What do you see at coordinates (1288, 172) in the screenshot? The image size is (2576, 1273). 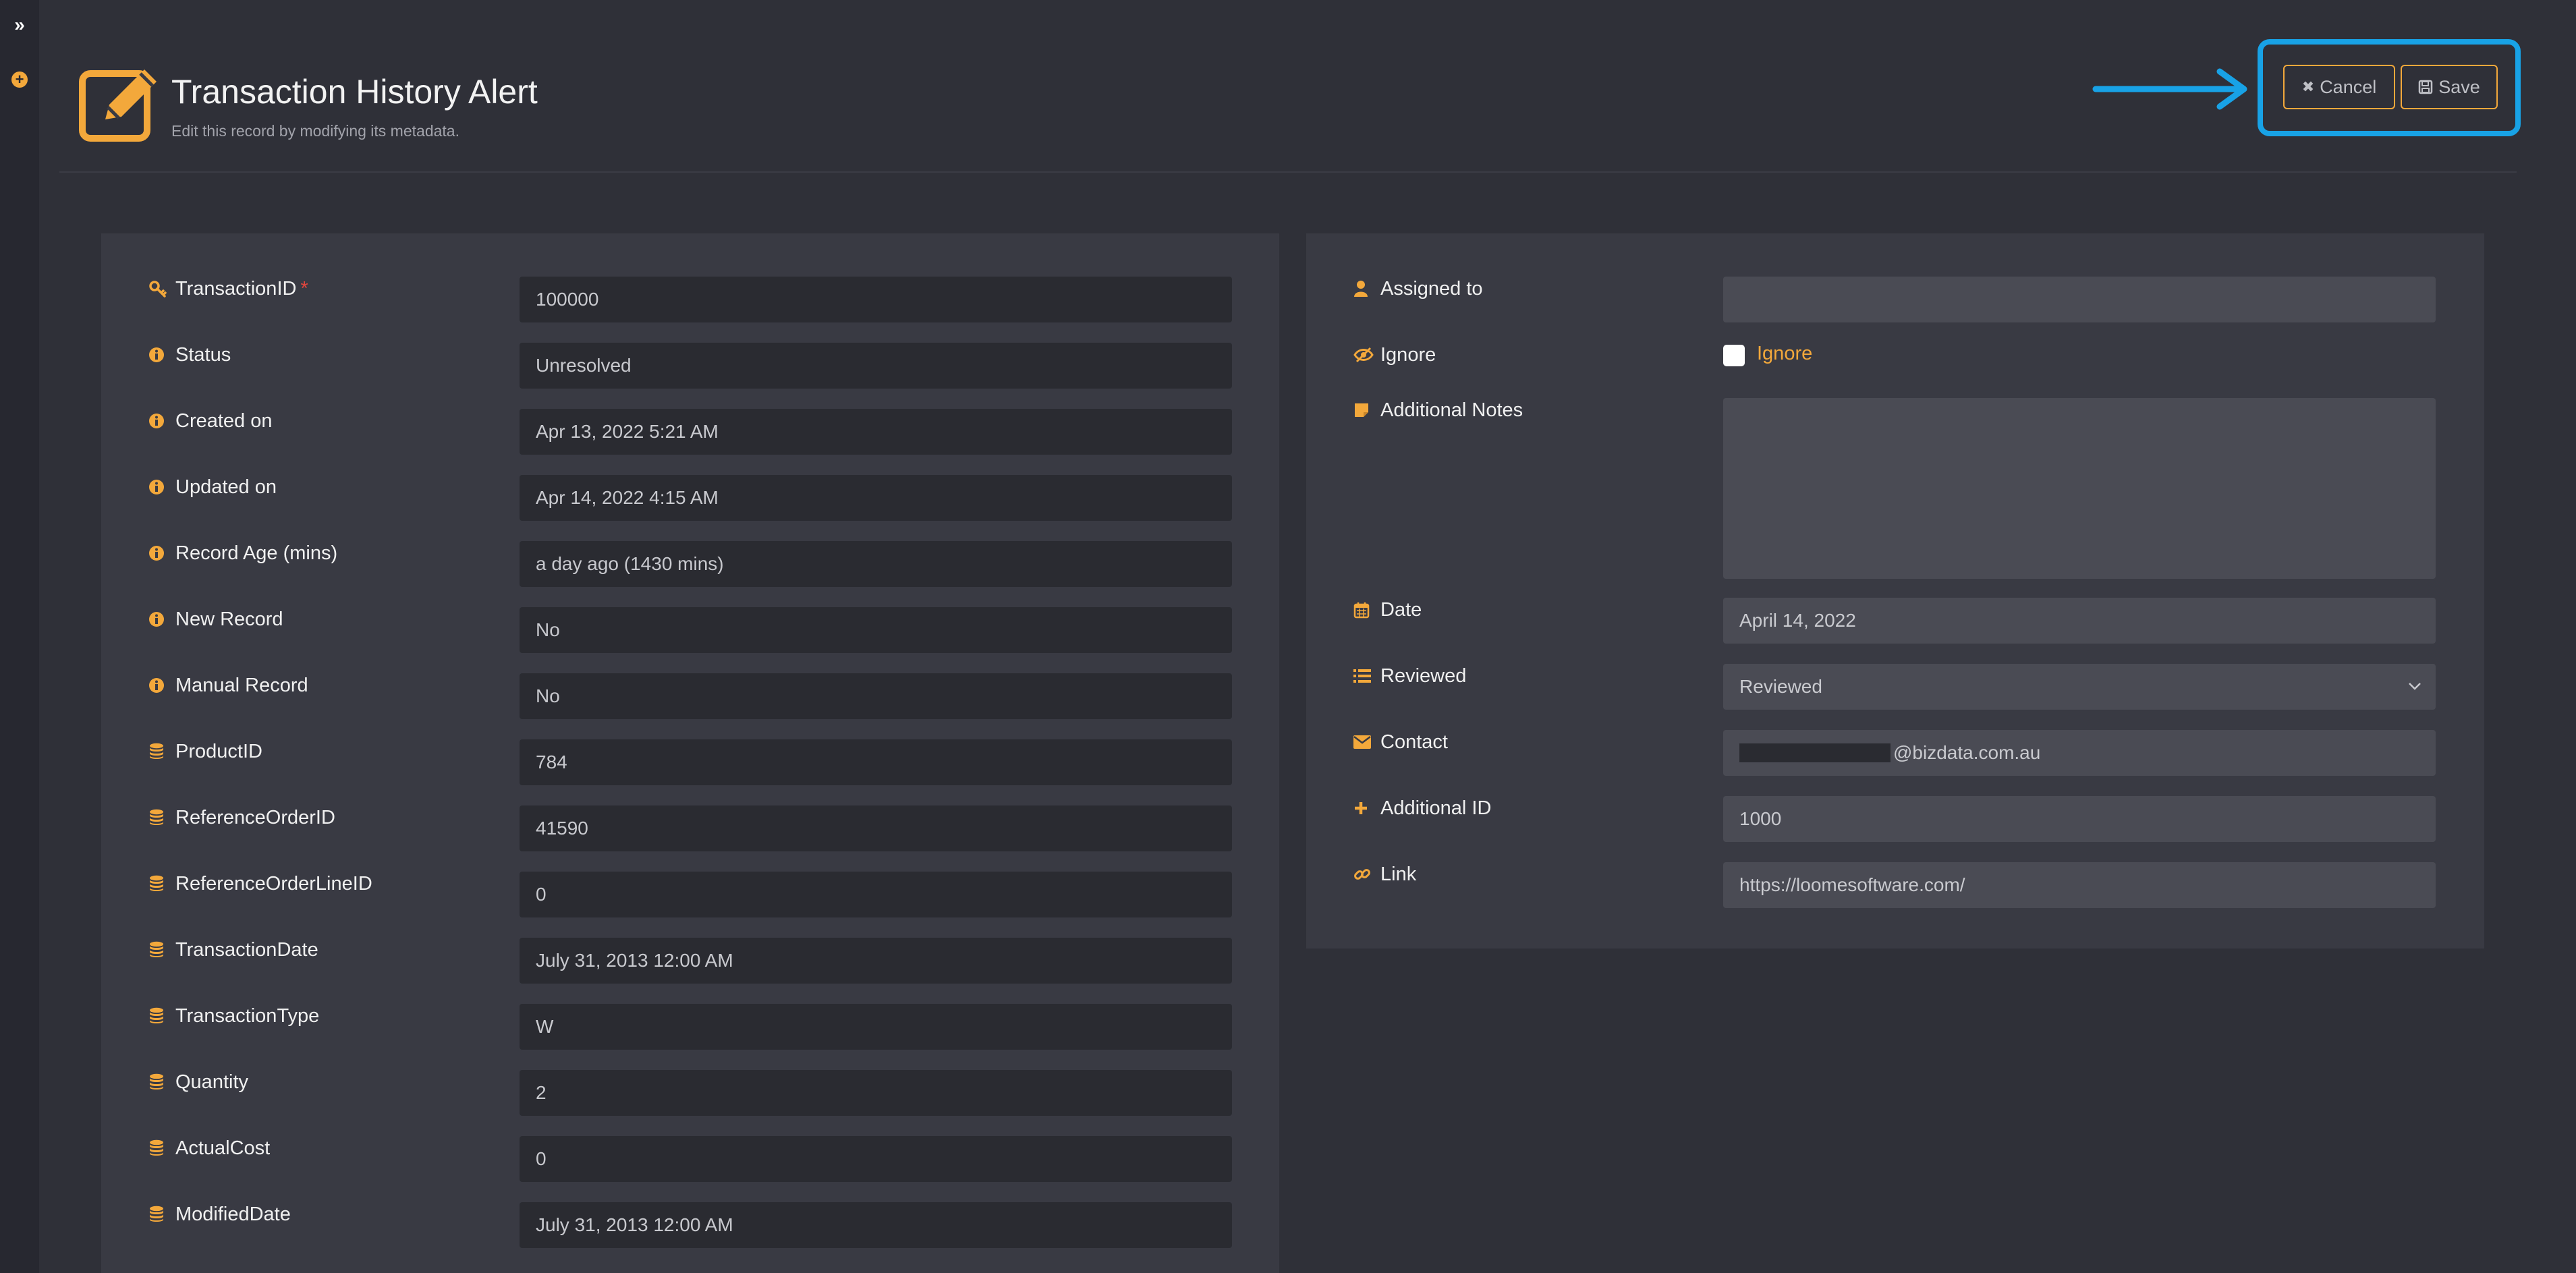 I see `header-divider` at bounding box center [1288, 172].